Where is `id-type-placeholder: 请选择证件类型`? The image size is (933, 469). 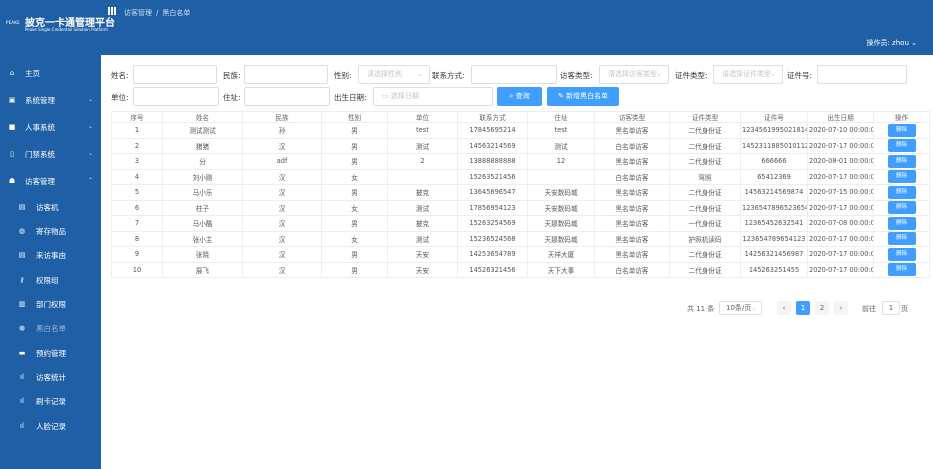
id-type-placeholder: 请选择证件类型 is located at coordinates (746, 74).